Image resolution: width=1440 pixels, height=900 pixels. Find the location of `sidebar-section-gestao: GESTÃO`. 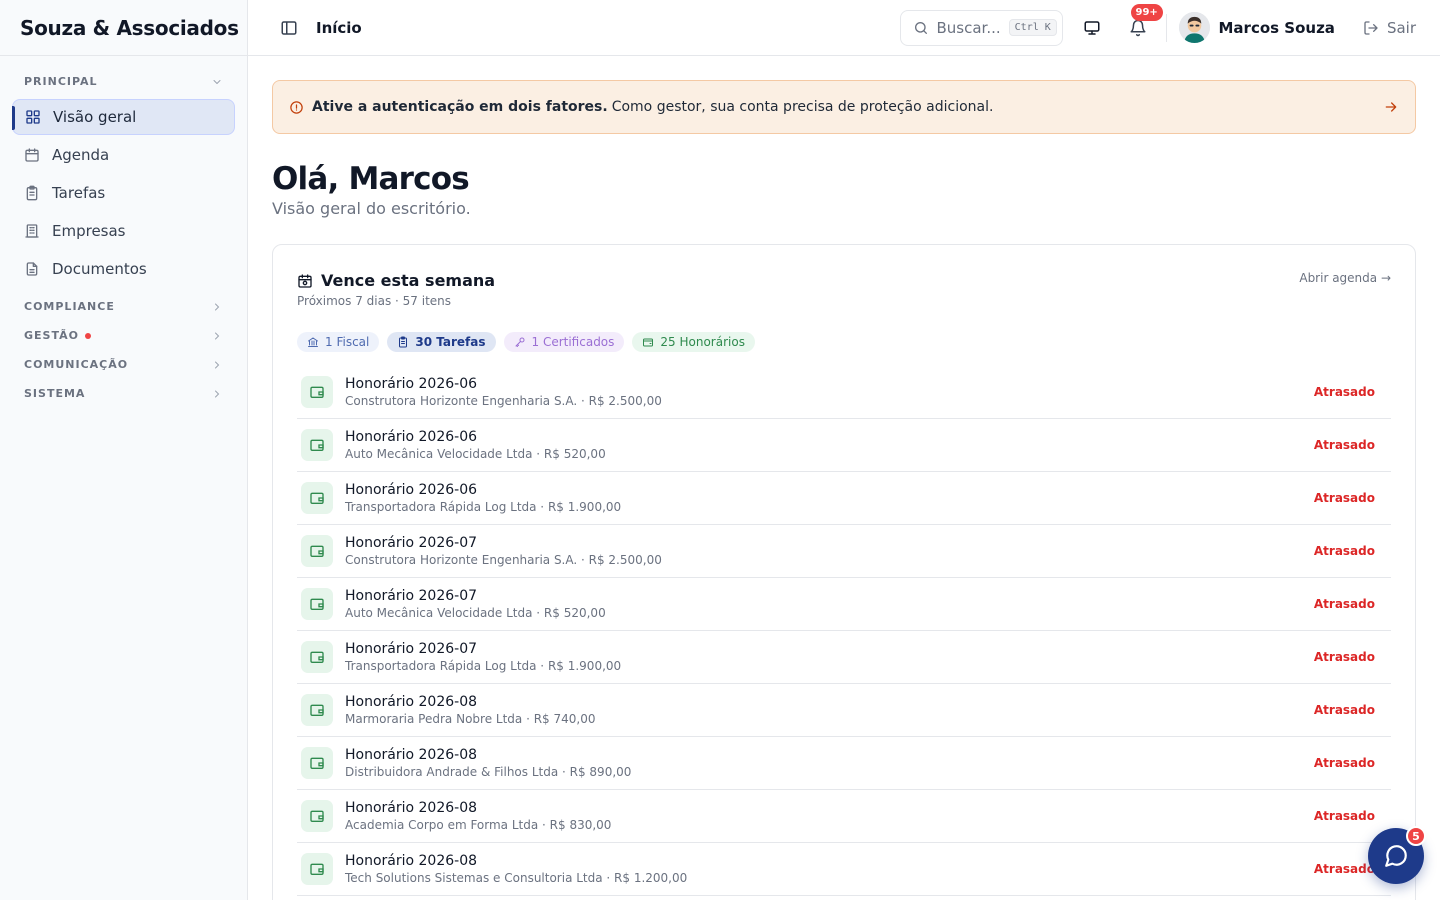

sidebar-section-gestao: GESTÃO is located at coordinates (123, 335).